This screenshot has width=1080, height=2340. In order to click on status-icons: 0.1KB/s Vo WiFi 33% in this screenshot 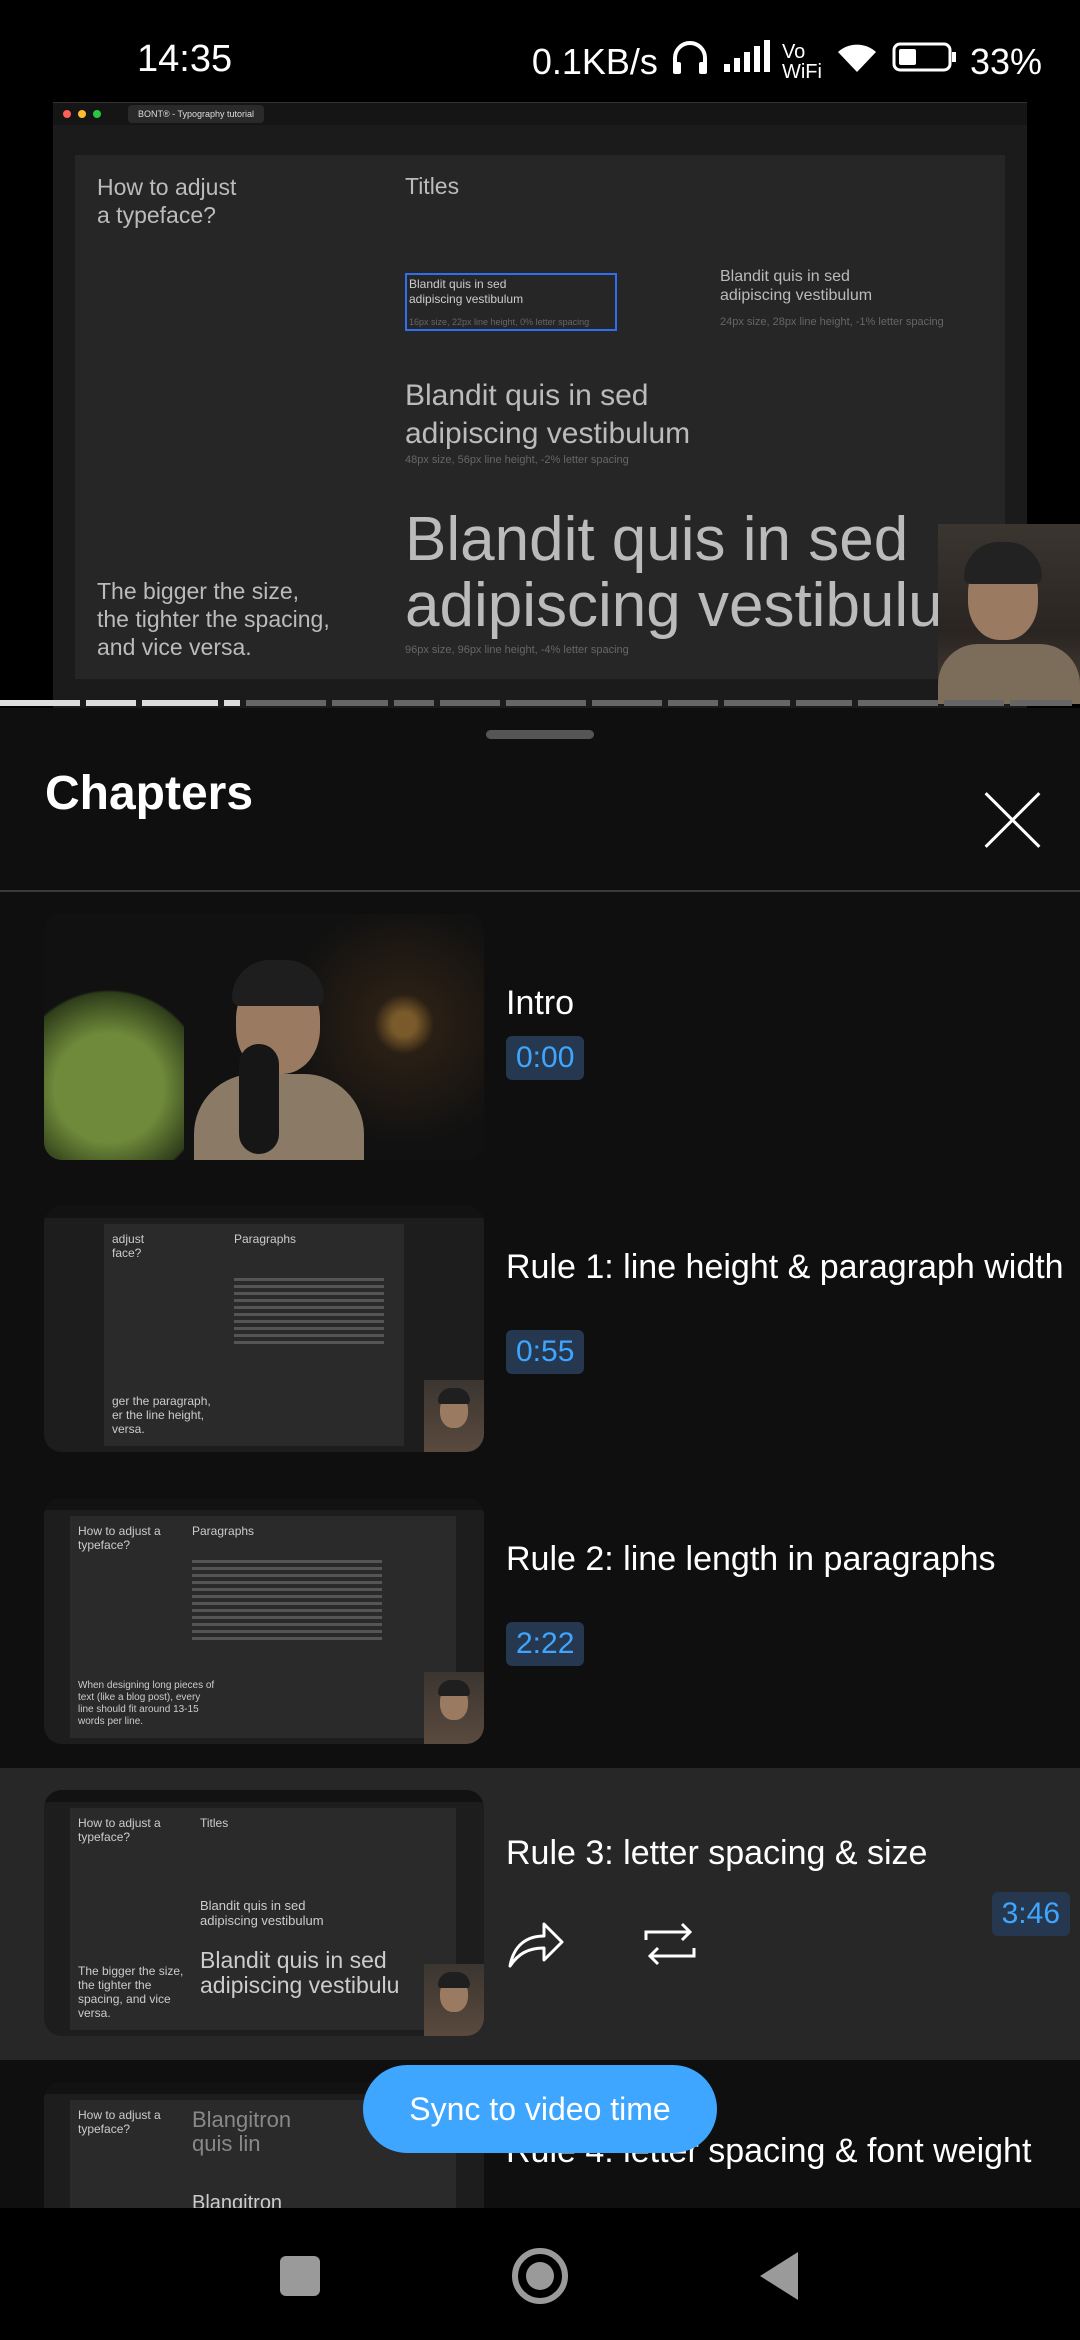, I will do `click(787, 61)`.